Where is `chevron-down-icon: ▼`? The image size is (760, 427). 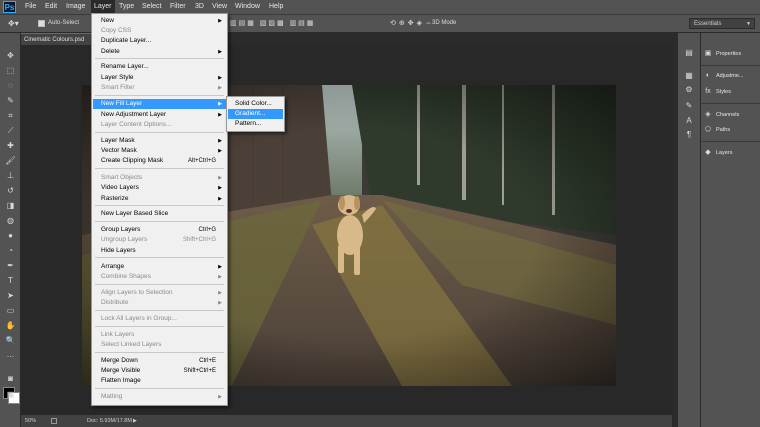 chevron-down-icon: ▼ is located at coordinates (748, 24).